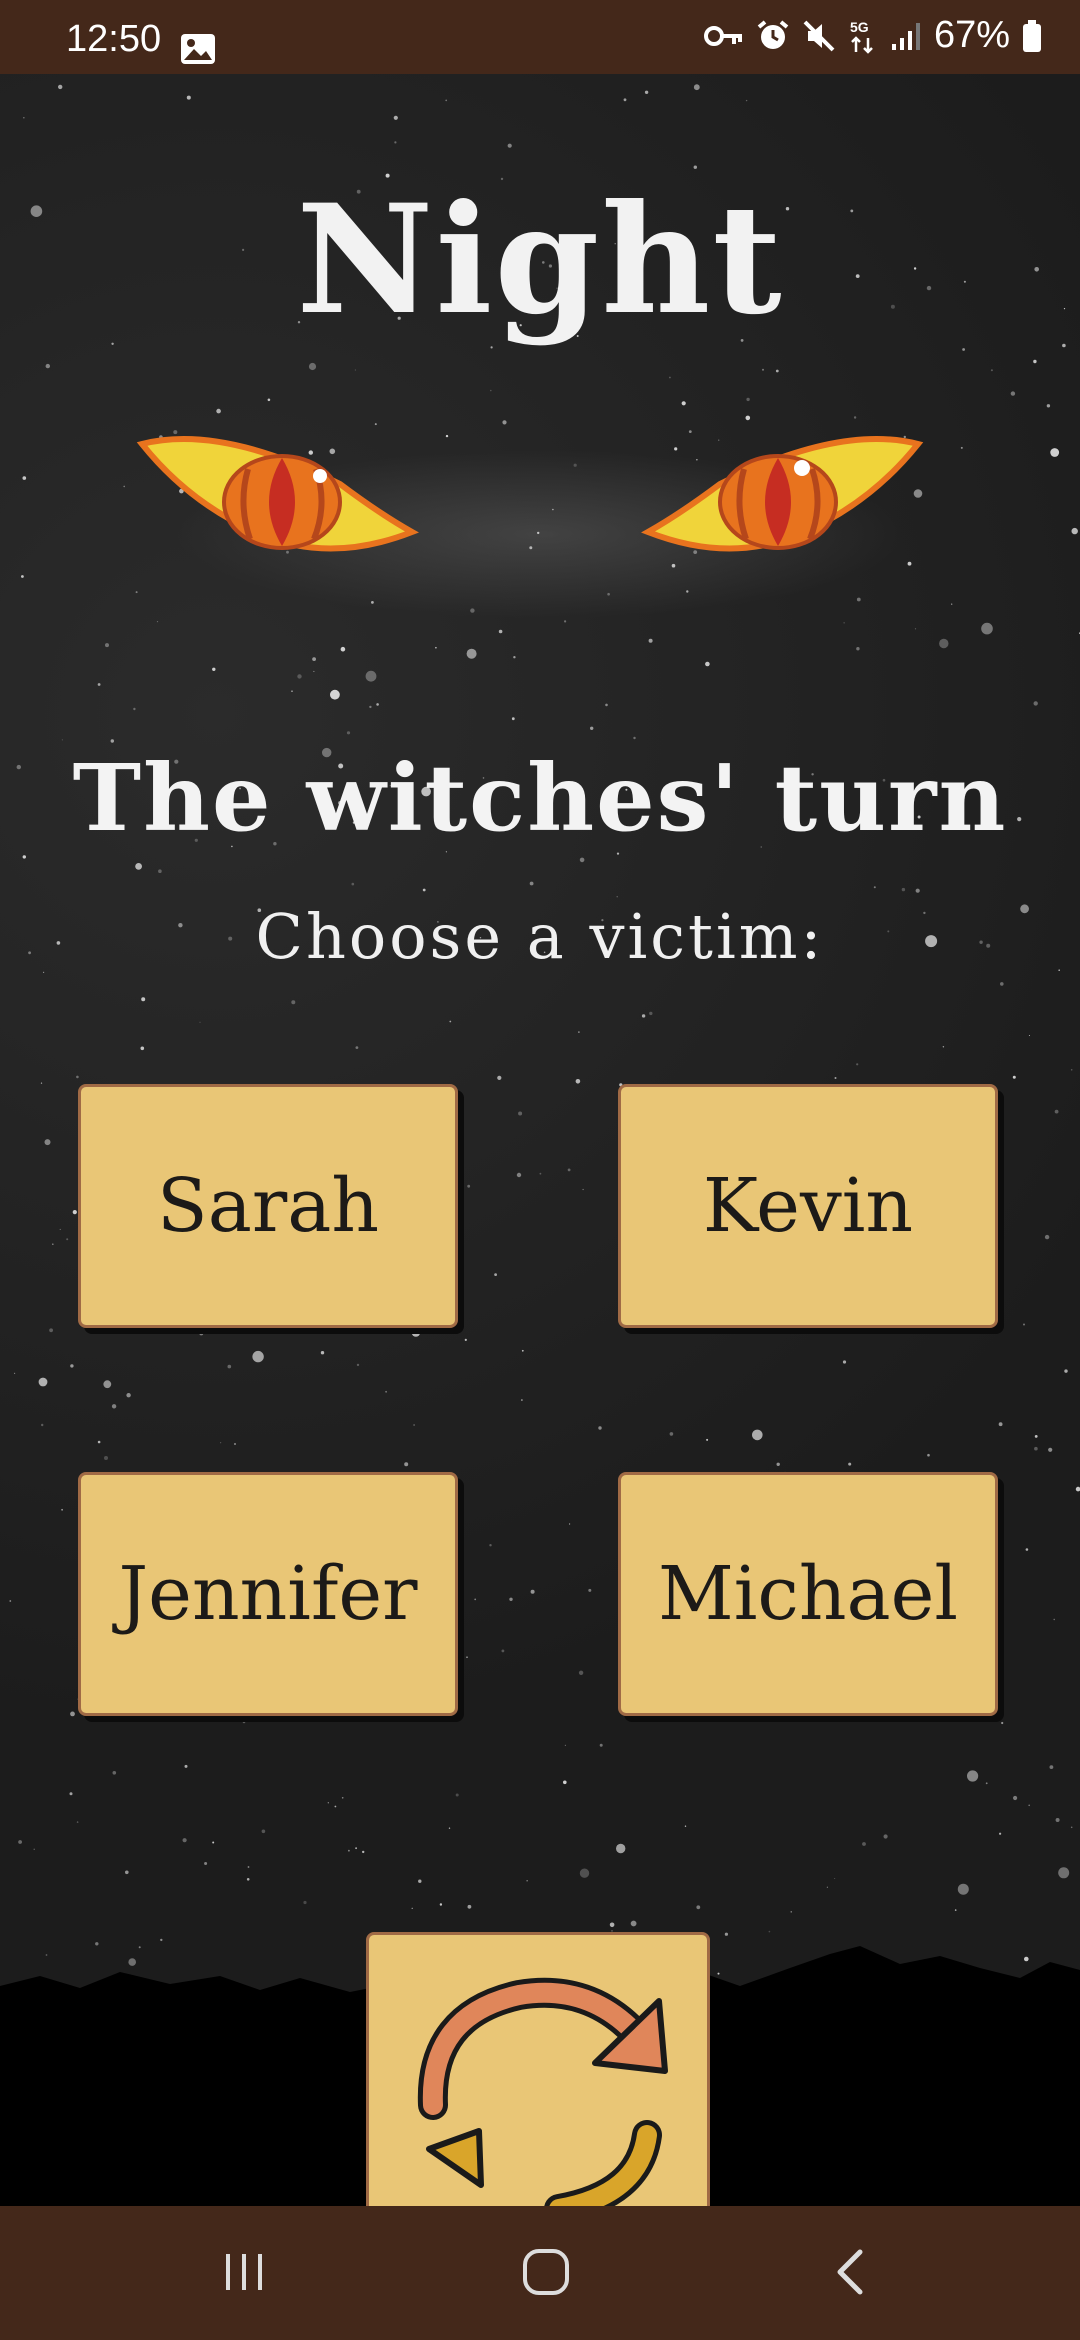 The image size is (1080, 2340). Describe the element at coordinates (268, 1206) in the screenshot. I see `player-button-sarah: Sarah` at that location.